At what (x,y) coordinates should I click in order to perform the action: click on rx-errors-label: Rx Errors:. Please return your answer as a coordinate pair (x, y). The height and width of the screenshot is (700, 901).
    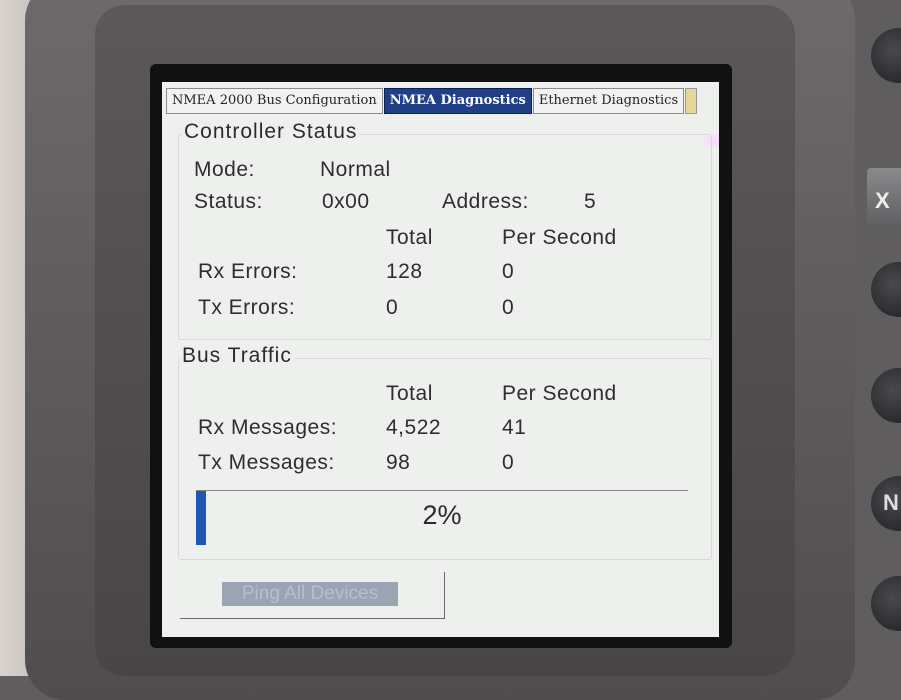
    Looking at the image, I should click on (248, 271).